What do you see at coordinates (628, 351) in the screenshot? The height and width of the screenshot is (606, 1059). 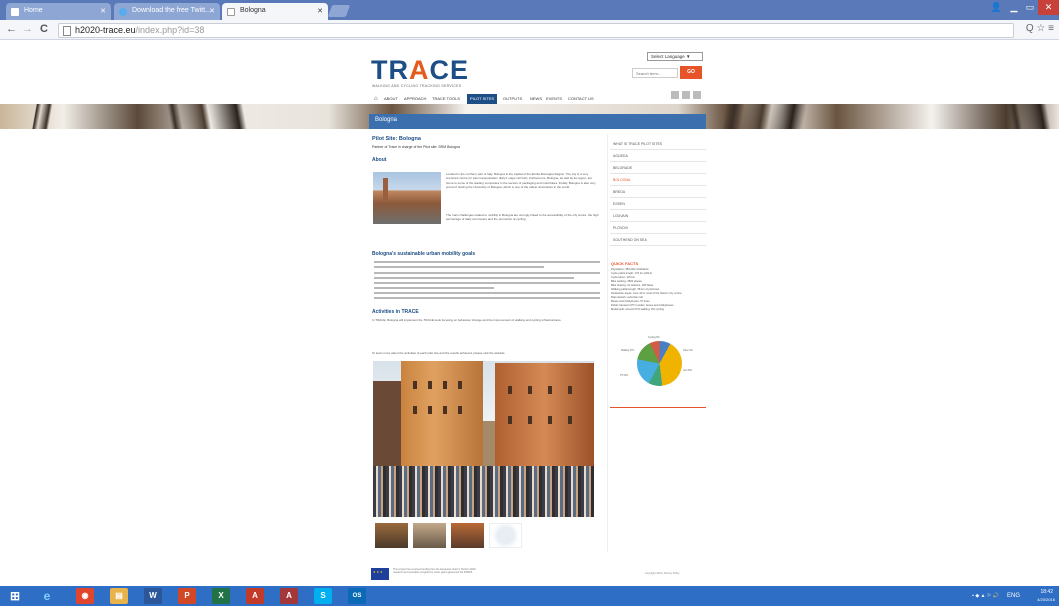 I see `pie-label: Walking 27%` at bounding box center [628, 351].